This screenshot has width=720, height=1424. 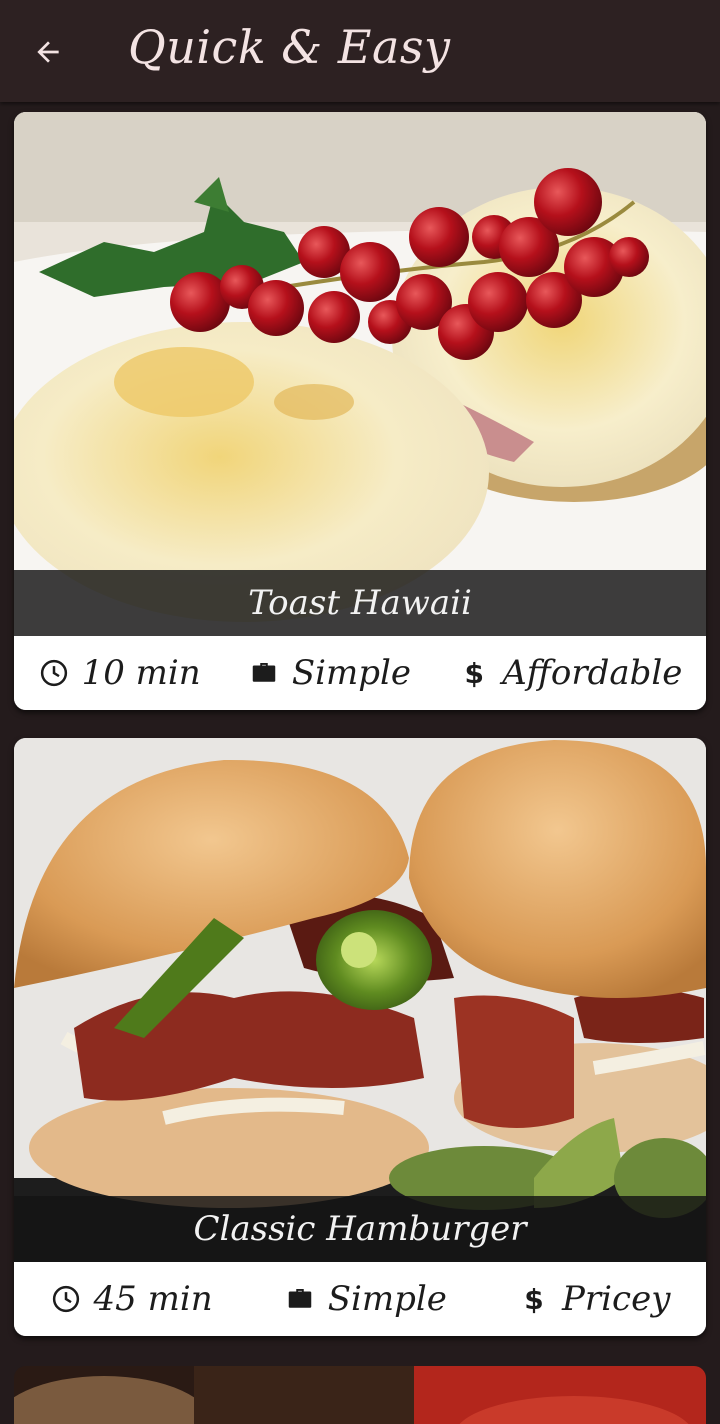 I want to click on affordability-info: $ Pricey, so click(x=594, y=1299).